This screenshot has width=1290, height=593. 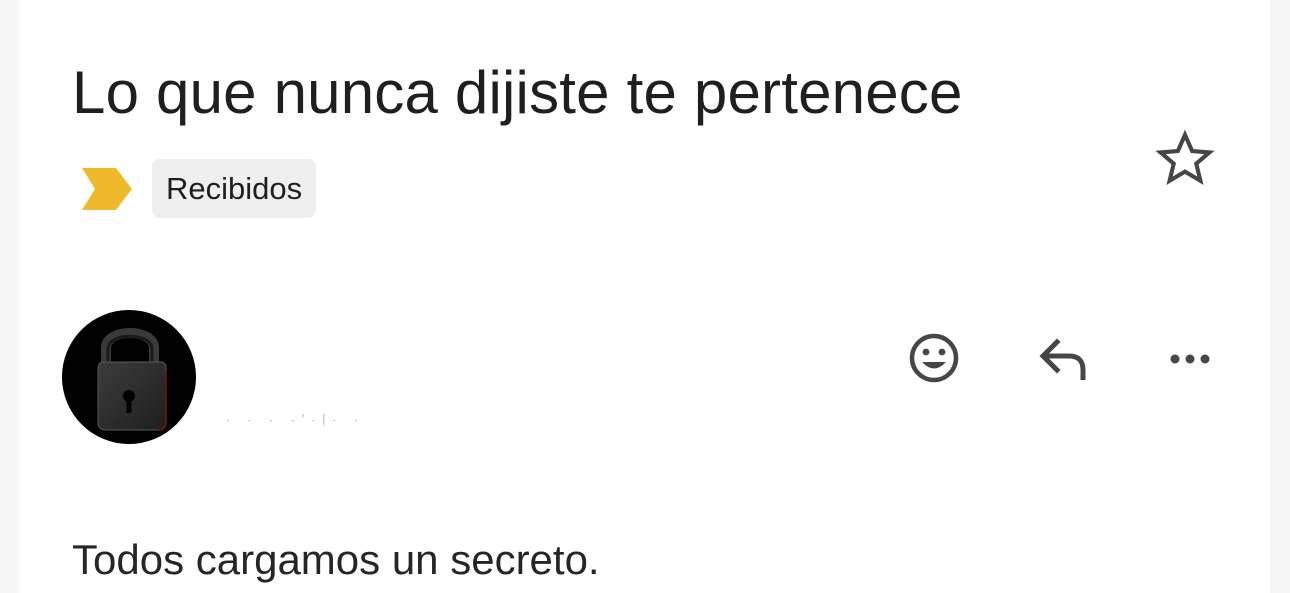 I want to click on star-icon, so click(x=1185, y=159).